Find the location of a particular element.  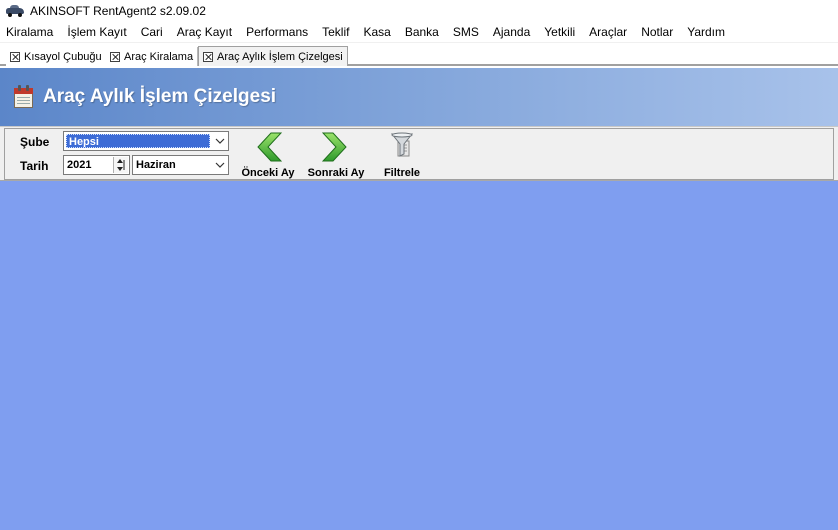

page-header: Araç Aylık İşlem Çizelgesi is located at coordinates (419, 97).